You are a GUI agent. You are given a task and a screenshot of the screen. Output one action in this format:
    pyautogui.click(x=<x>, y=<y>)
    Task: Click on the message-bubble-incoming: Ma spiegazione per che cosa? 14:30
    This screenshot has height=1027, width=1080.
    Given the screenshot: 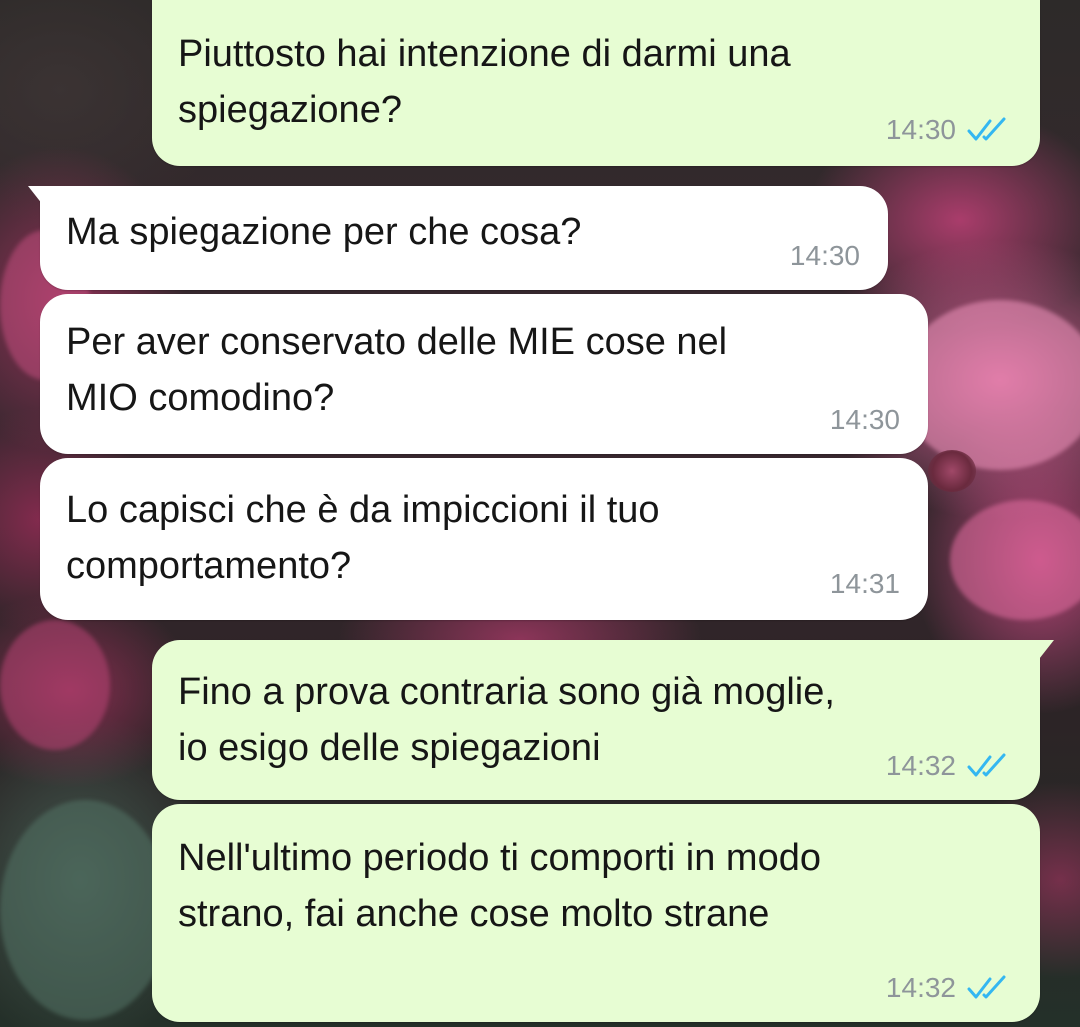 What is the action you would take?
    pyautogui.click(x=458, y=238)
    